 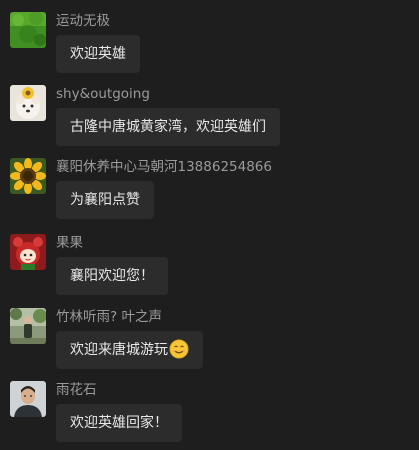 I want to click on grass-avatar-icon, so click(x=28, y=30).